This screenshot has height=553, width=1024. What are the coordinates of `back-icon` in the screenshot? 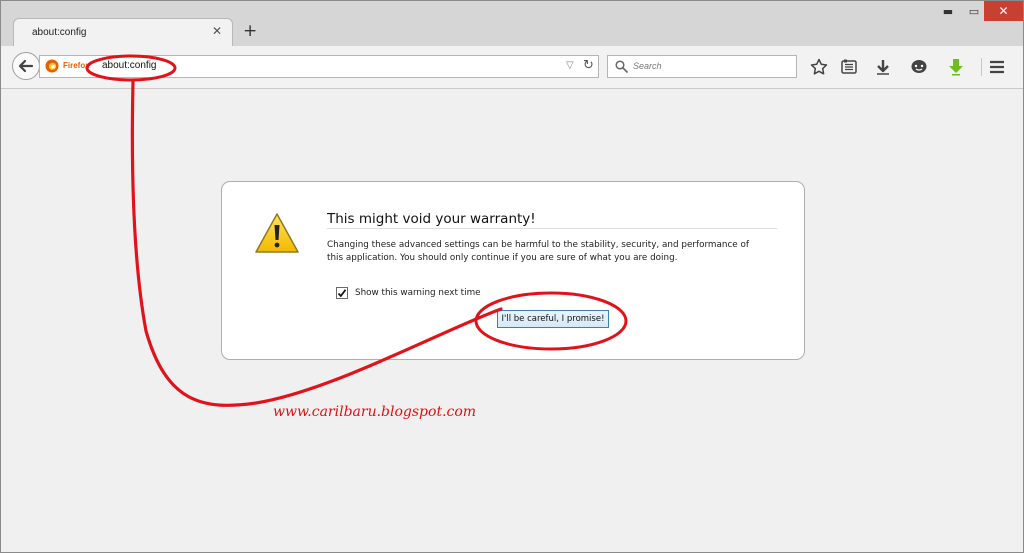 It's located at (26, 66).